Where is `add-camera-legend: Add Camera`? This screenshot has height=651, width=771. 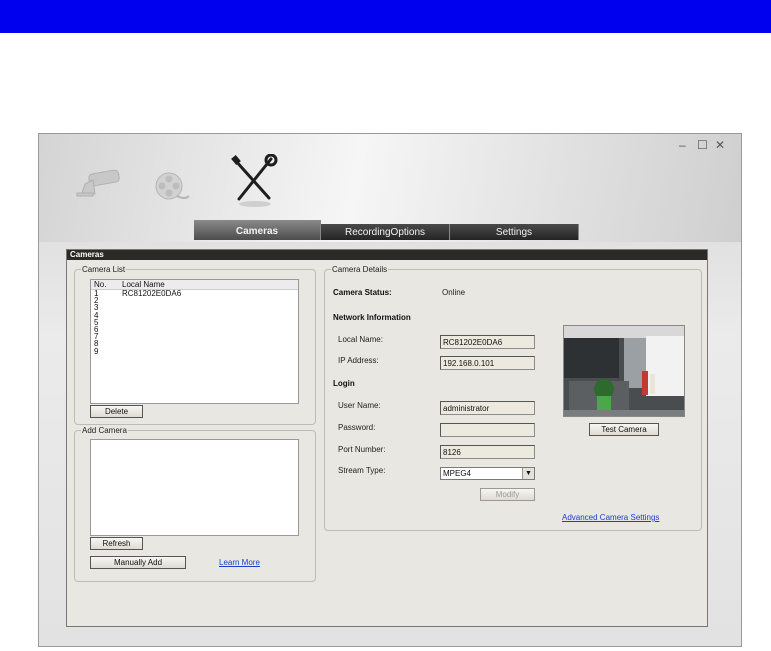 add-camera-legend: Add Camera is located at coordinates (104, 430).